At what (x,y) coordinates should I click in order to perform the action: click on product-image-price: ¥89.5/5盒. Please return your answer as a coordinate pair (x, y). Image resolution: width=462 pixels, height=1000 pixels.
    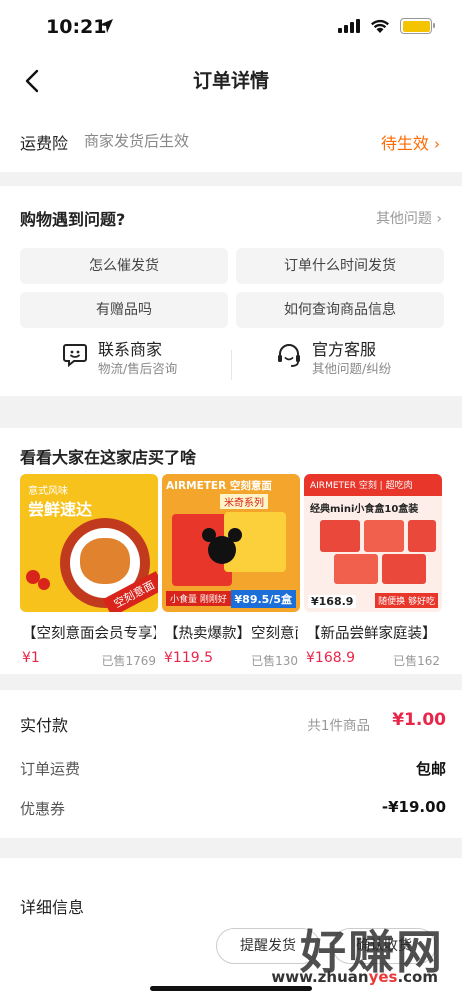
    Looking at the image, I should click on (263, 599).